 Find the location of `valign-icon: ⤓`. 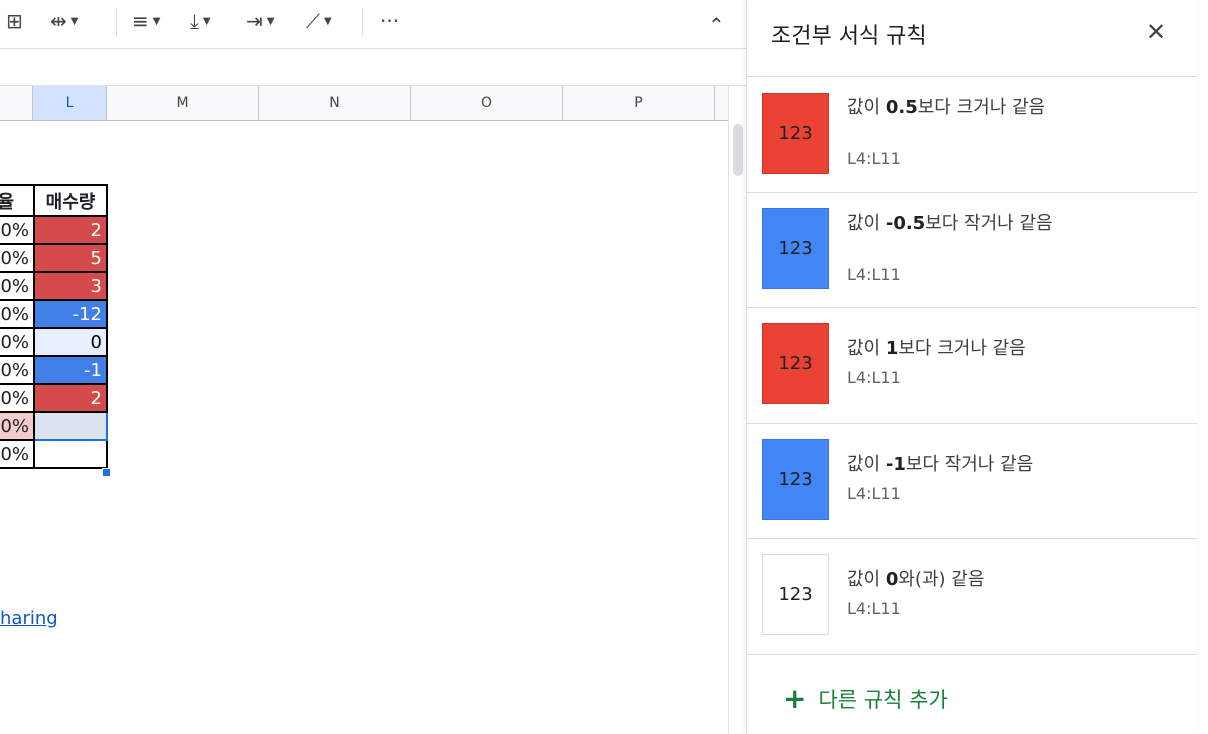

valign-icon: ⤓ is located at coordinates (194, 21).